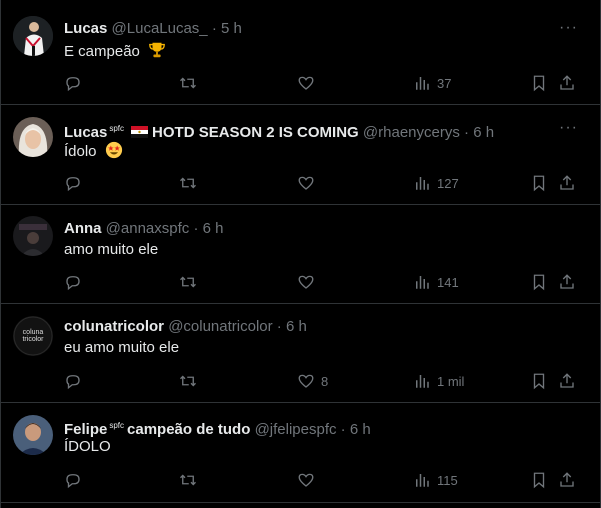 Image resolution: width=601 pixels, height=508 pixels. I want to click on tweet-text-content: amo muito ele, so click(111, 249).